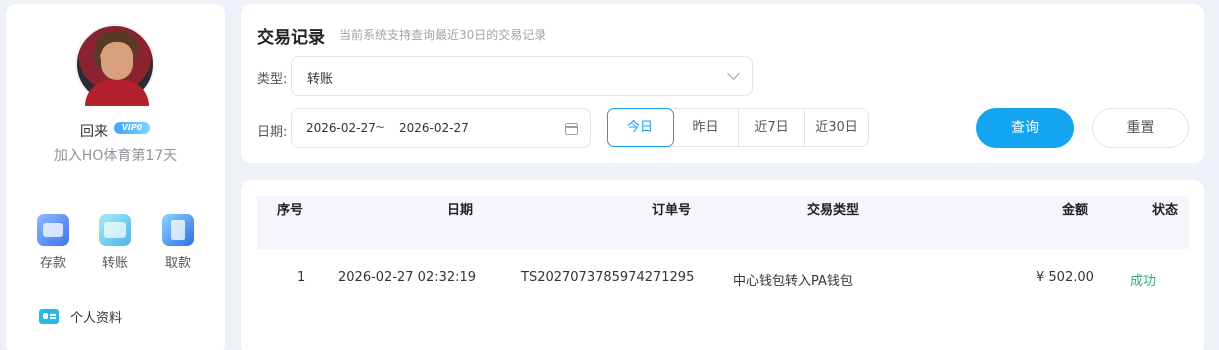  What do you see at coordinates (320, 79) in the screenshot?
I see `type-select-value: 转账` at bounding box center [320, 79].